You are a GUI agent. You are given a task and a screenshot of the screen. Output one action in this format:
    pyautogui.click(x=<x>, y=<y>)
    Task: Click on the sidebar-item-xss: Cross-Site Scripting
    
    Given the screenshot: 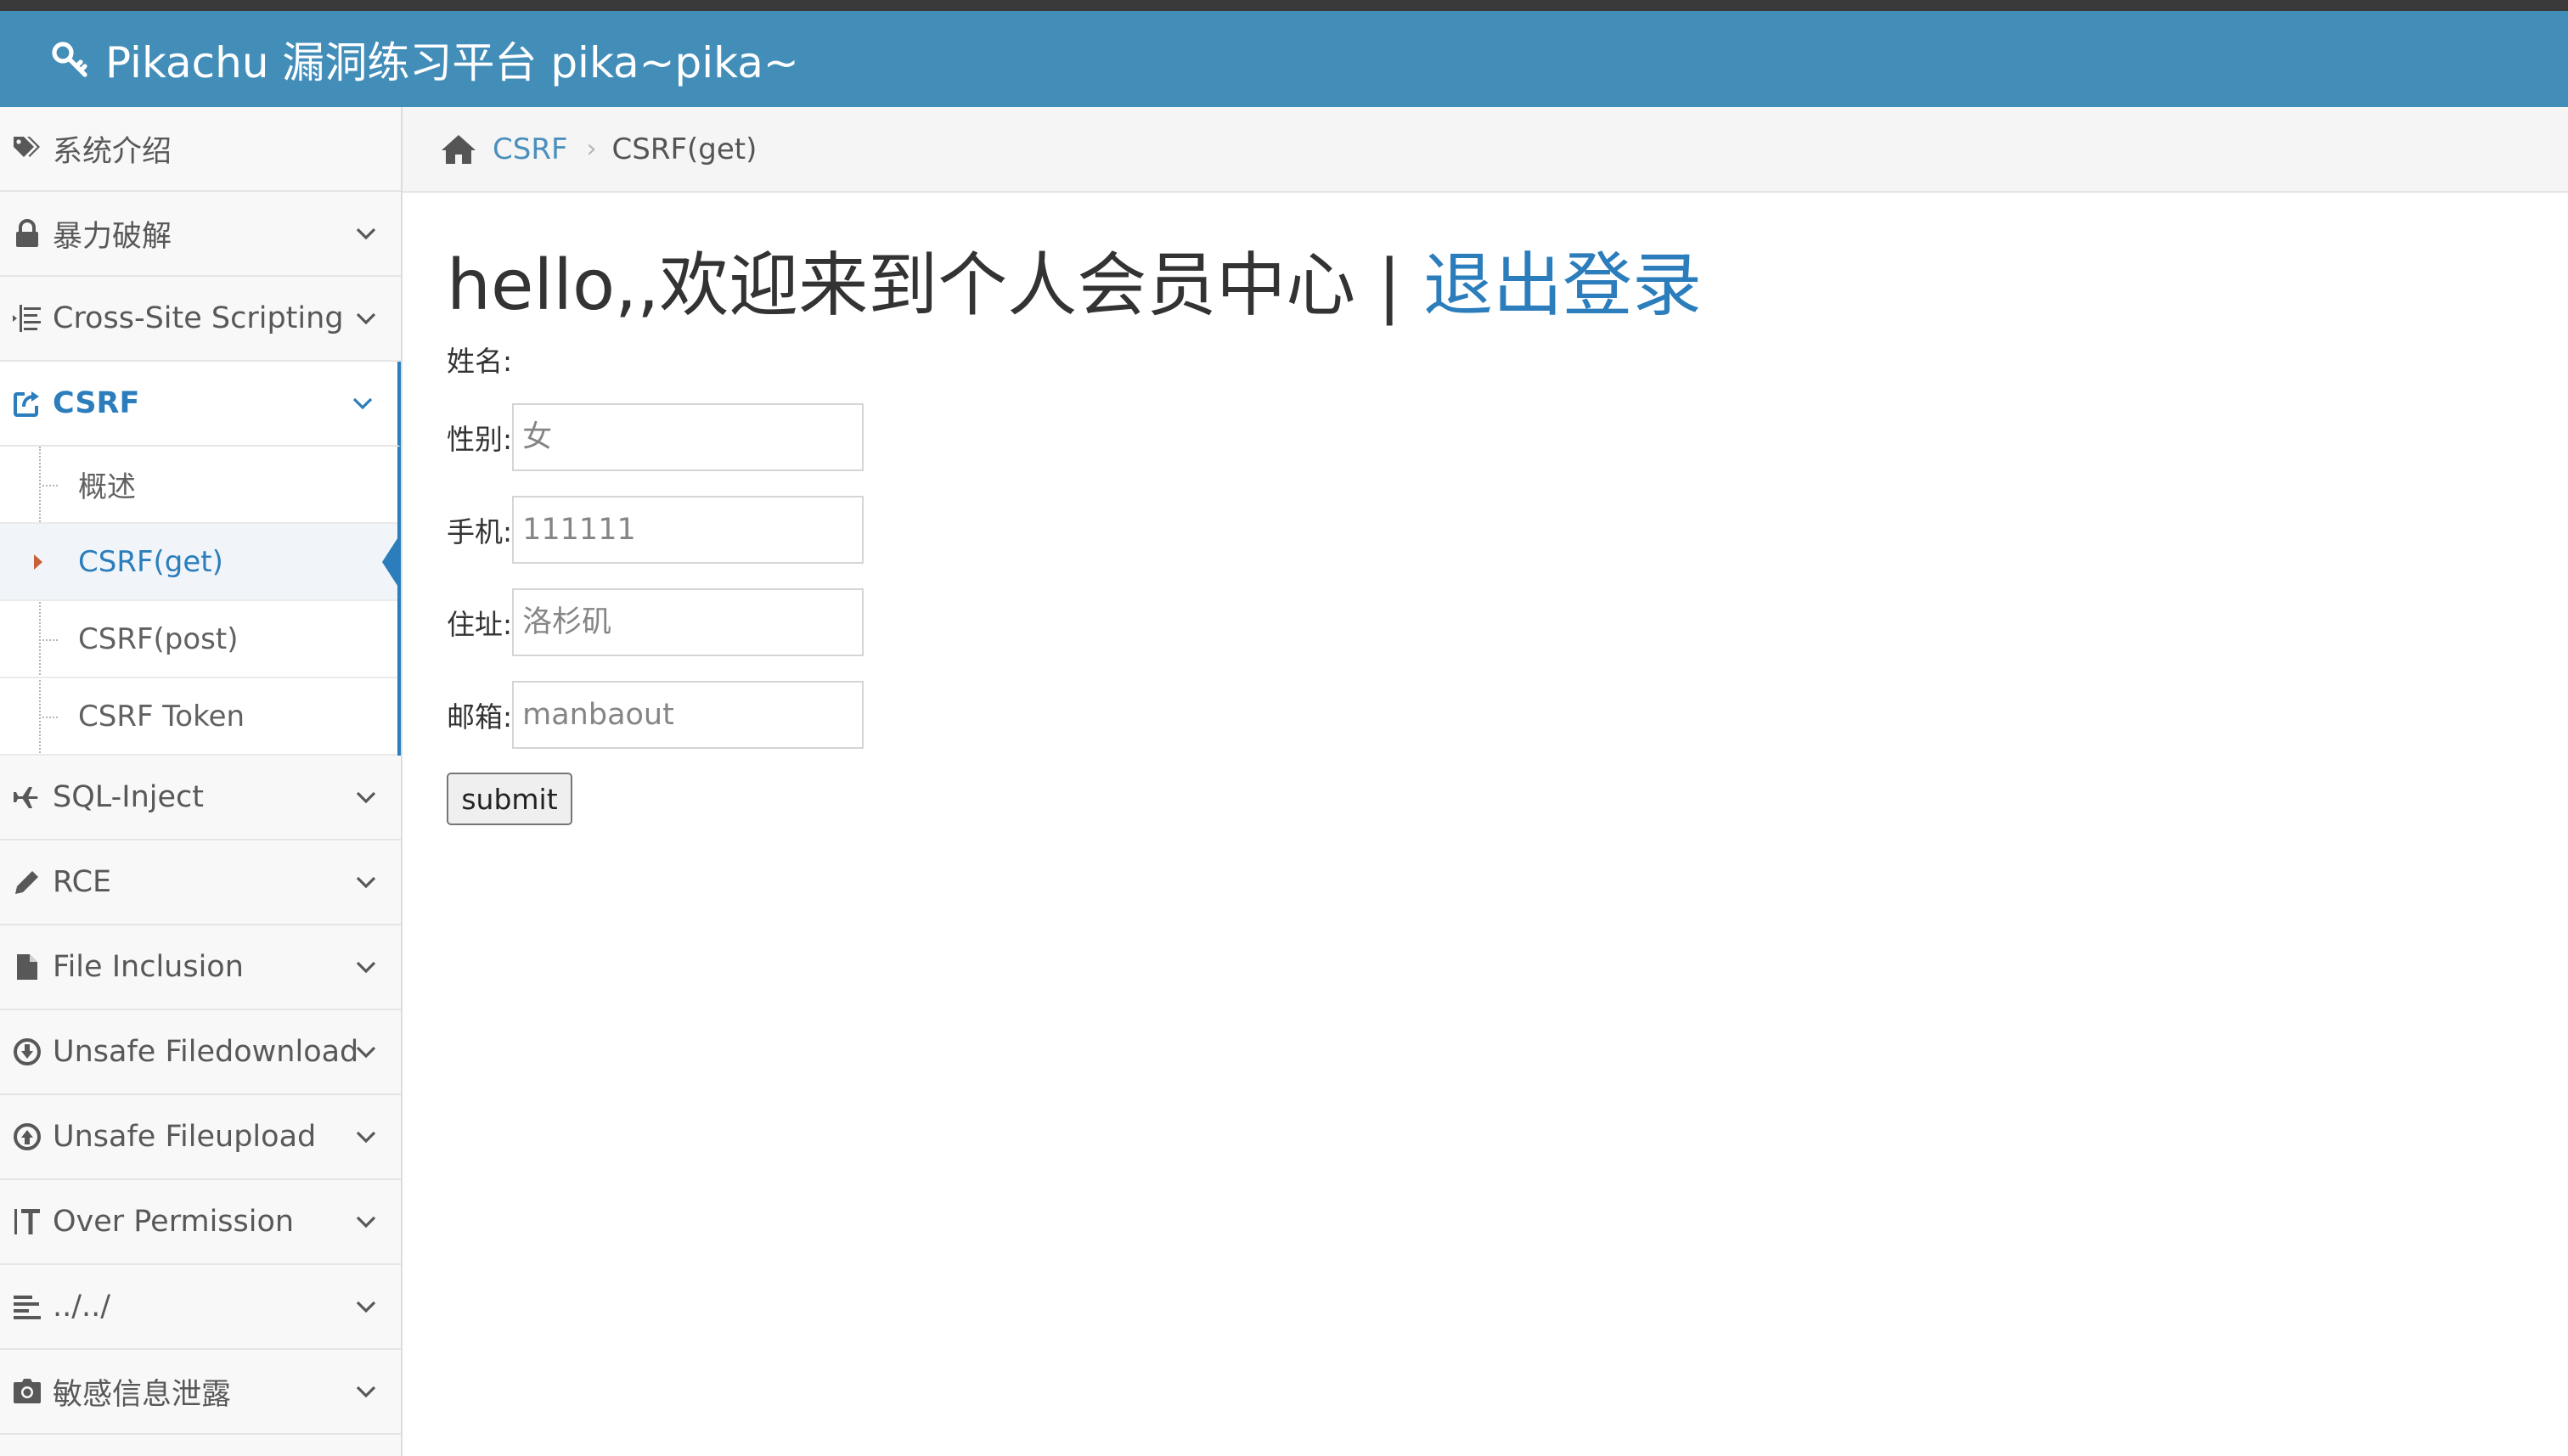 What is the action you would take?
    pyautogui.click(x=200, y=319)
    